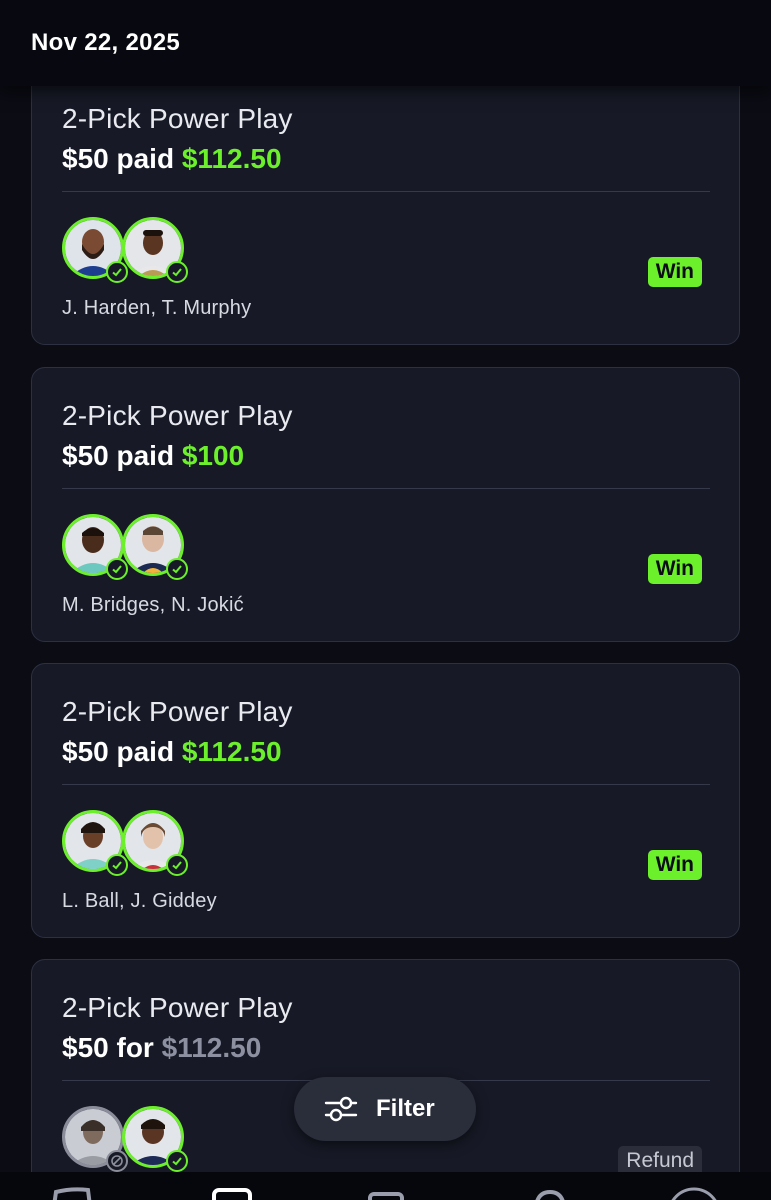 Image resolution: width=771 pixels, height=1200 pixels. I want to click on entry-amount: $50 paid $100, so click(153, 456).